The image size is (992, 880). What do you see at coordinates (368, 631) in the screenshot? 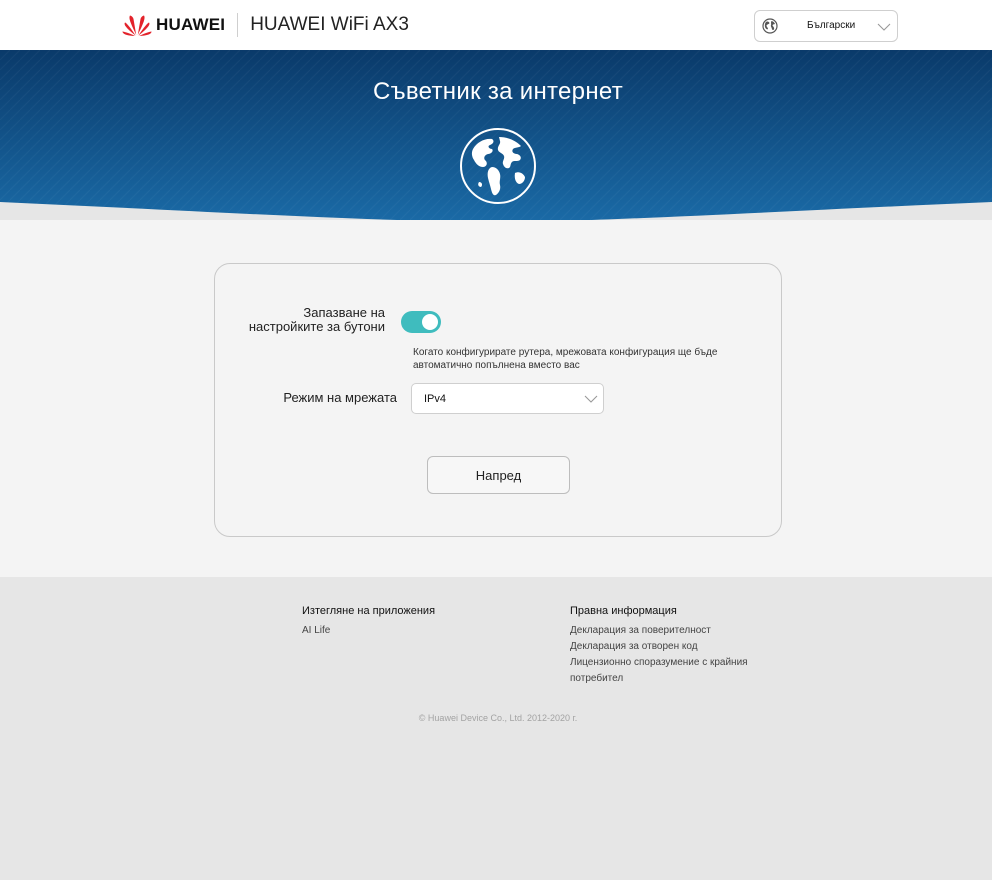
I see `footer-link-ai-life: AI Life` at bounding box center [368, 631].